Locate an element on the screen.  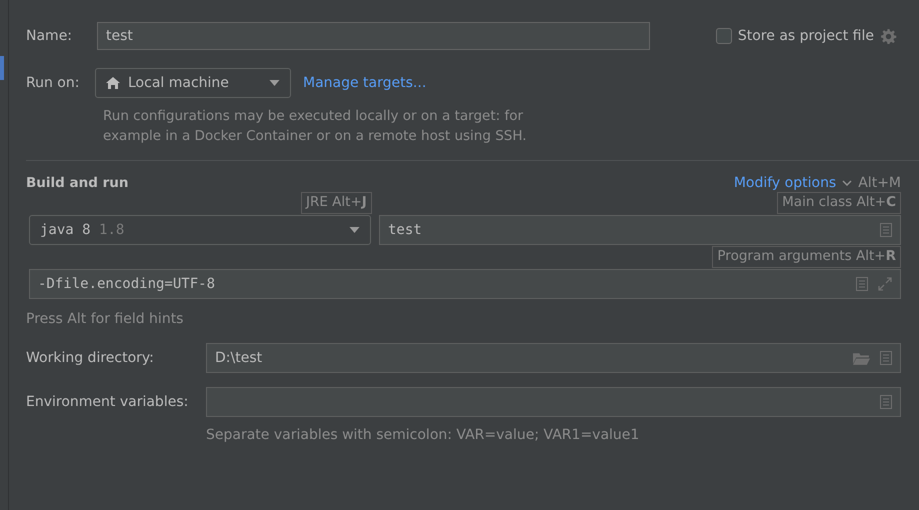
tooltip: Program arguments Alt+R is located at coordinates (806, 257).